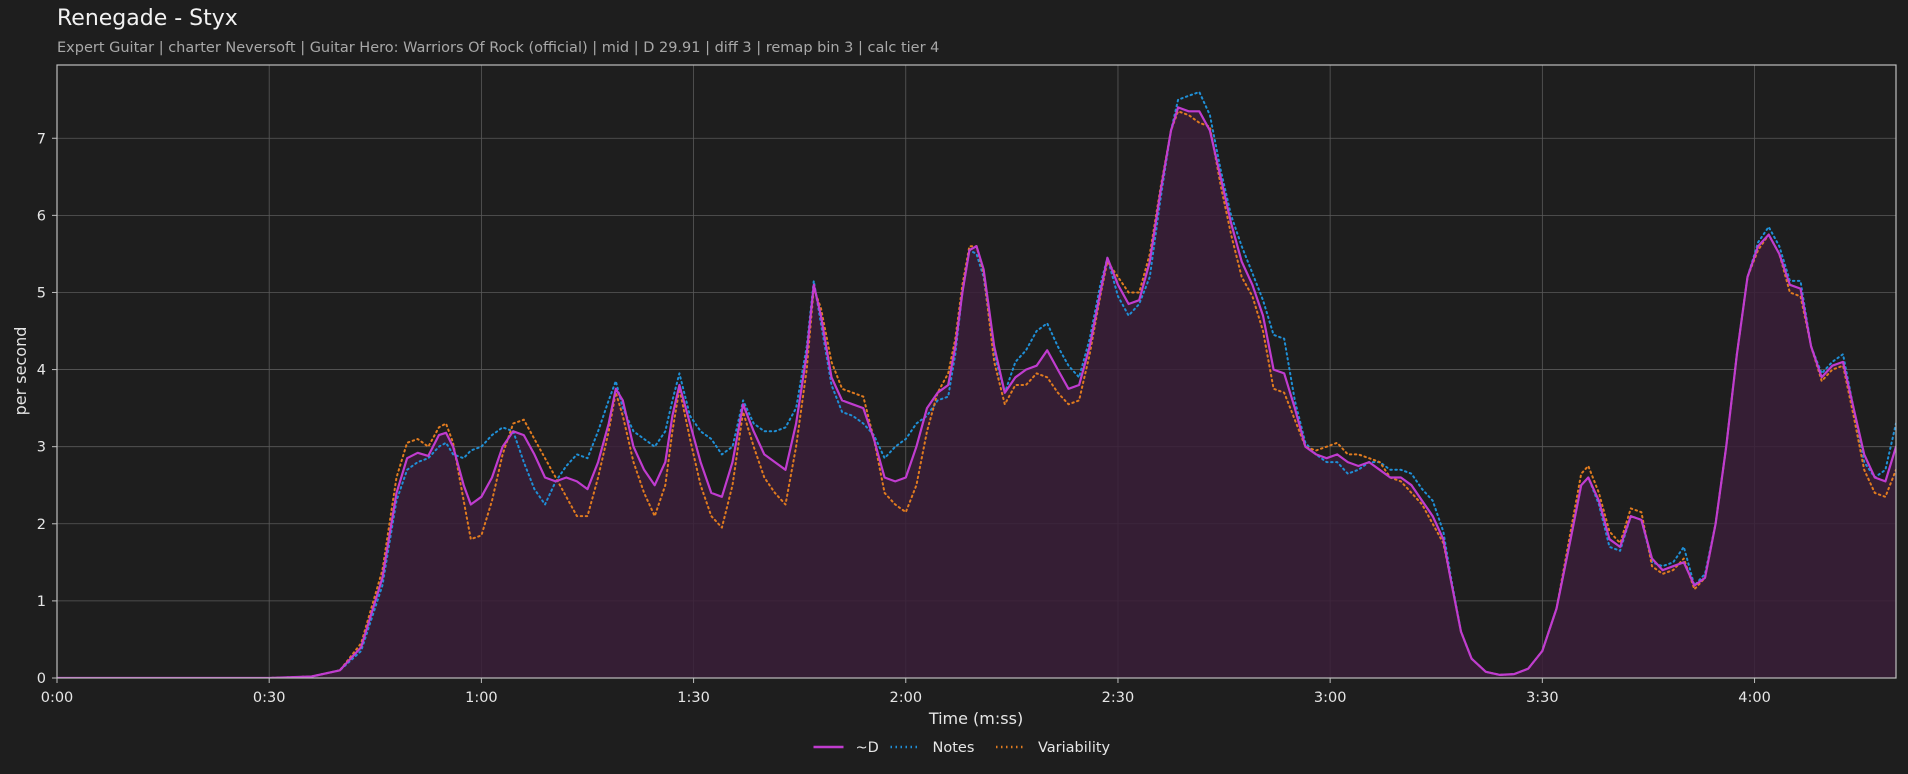  Describe the element at coordinates (41, 371) in the screenshot. I see `y-tick-label: 4` at that location.